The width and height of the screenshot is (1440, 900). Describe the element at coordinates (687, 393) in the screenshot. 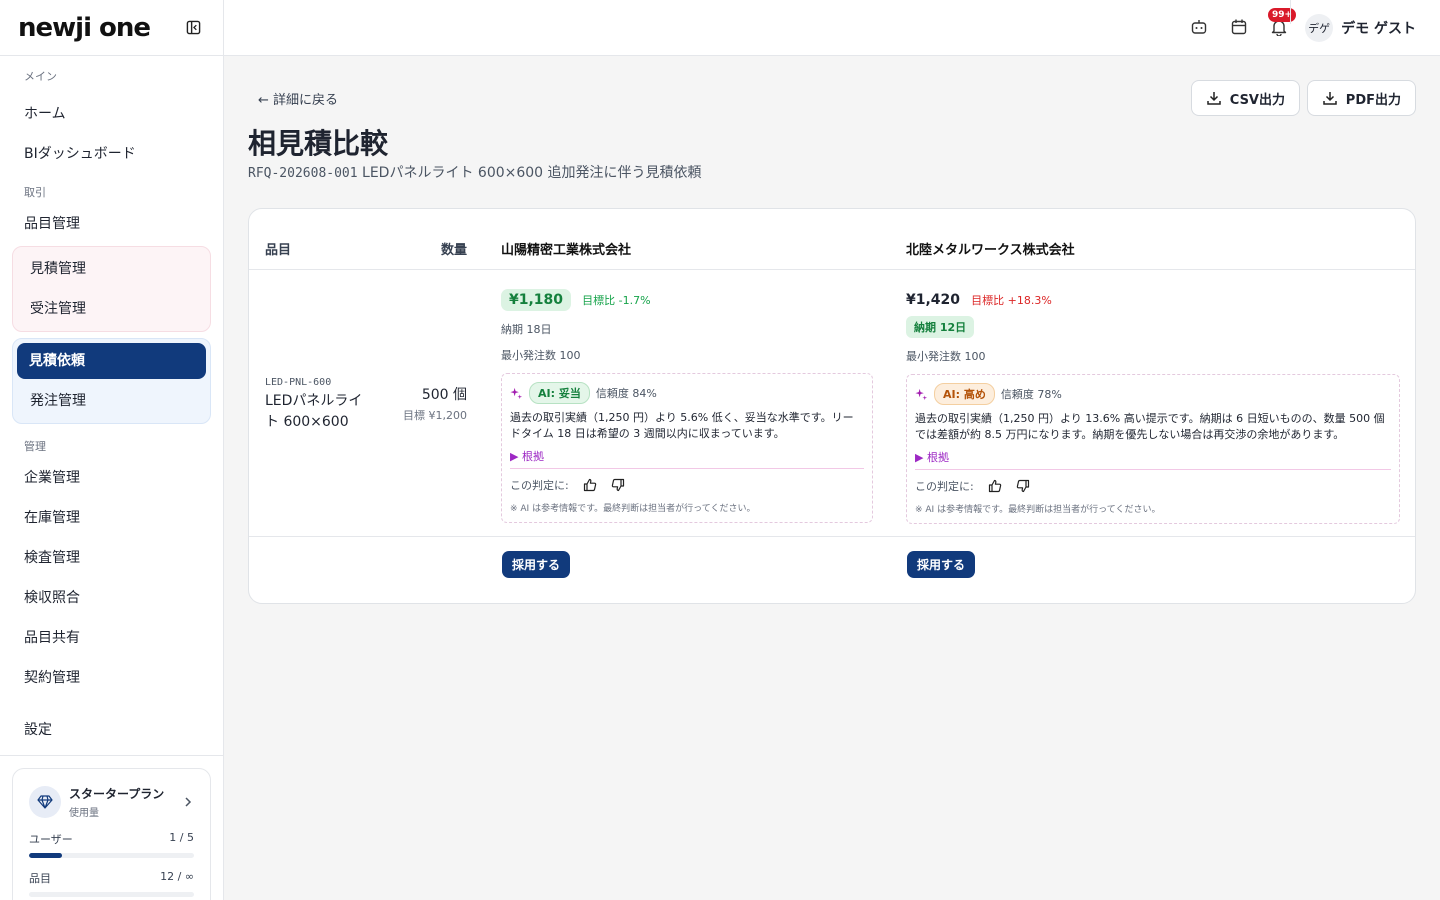

I see `supplier-1-ai-head: AI: 妥当 信頼度 84%` at that location.